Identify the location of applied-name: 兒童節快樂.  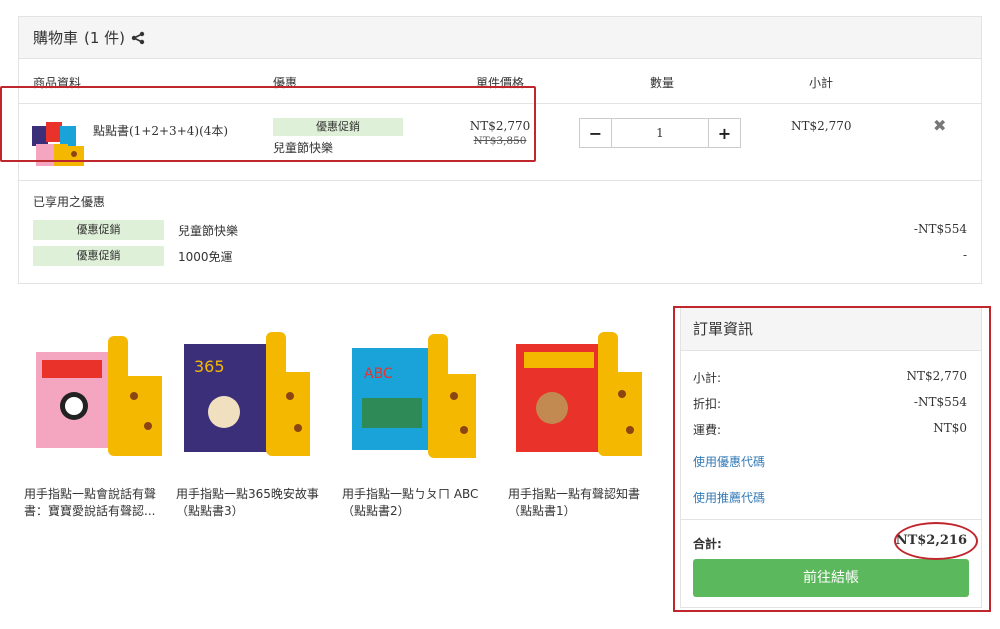
(208, 231).